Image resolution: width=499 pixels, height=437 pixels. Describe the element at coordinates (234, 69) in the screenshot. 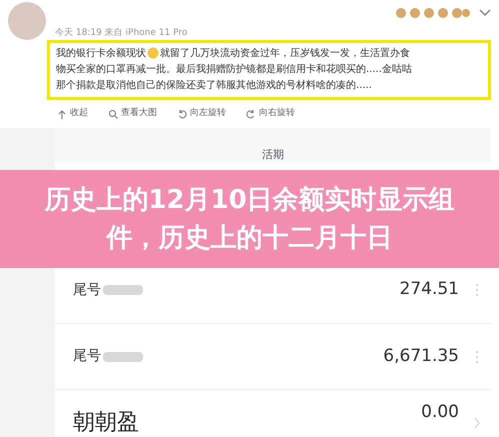

I see `post-text: 物买全家的口罩再减一批。最后我捐赠防护镜都是刷信用卡和花呗买的.....金咕咕` at that location.